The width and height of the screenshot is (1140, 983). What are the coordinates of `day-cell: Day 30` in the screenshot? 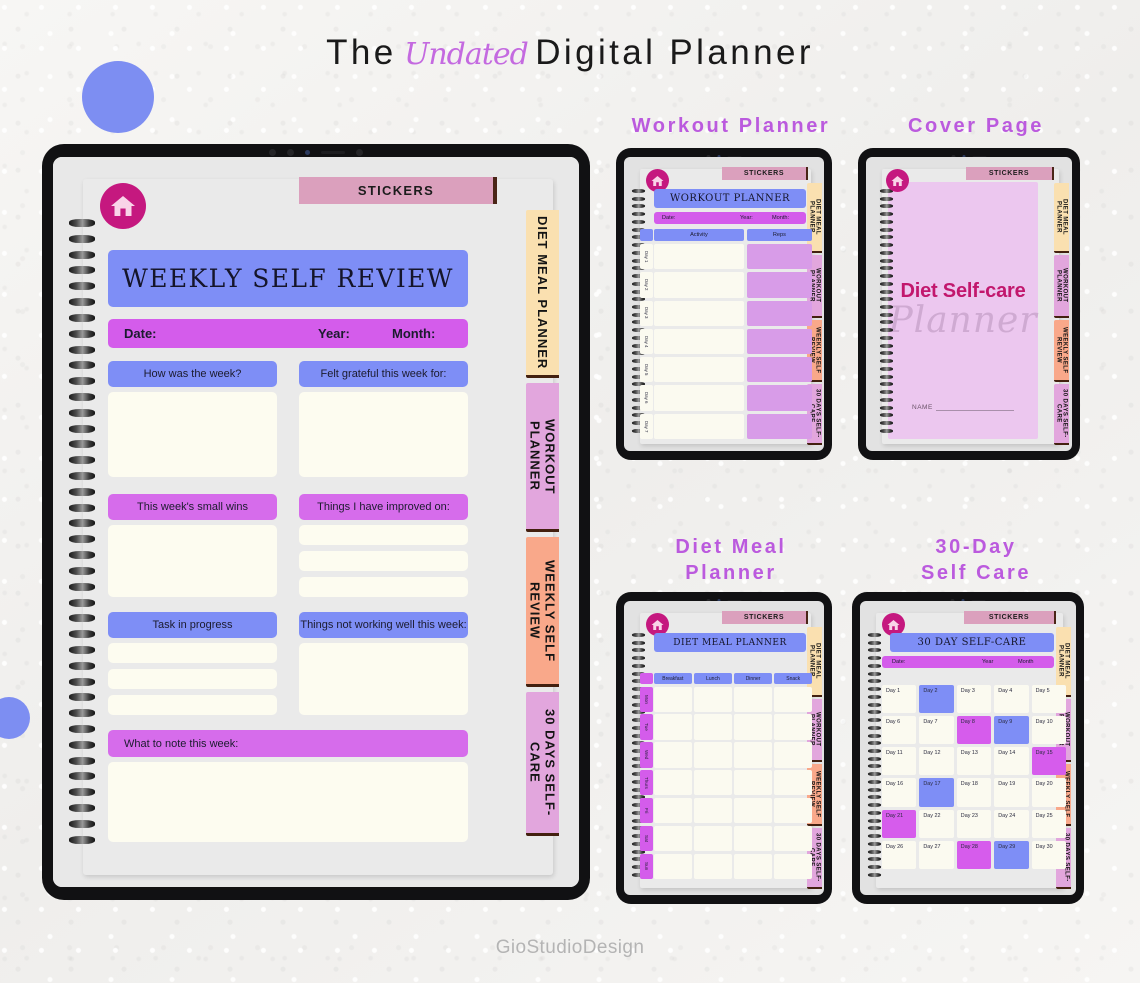 It's located at (1048, 854).